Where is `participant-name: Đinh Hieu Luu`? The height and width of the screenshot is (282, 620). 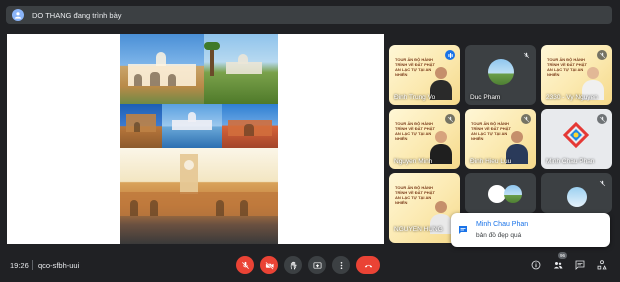 participant-name: Đinh Hieu Luu is located at coordinates (491, 161).